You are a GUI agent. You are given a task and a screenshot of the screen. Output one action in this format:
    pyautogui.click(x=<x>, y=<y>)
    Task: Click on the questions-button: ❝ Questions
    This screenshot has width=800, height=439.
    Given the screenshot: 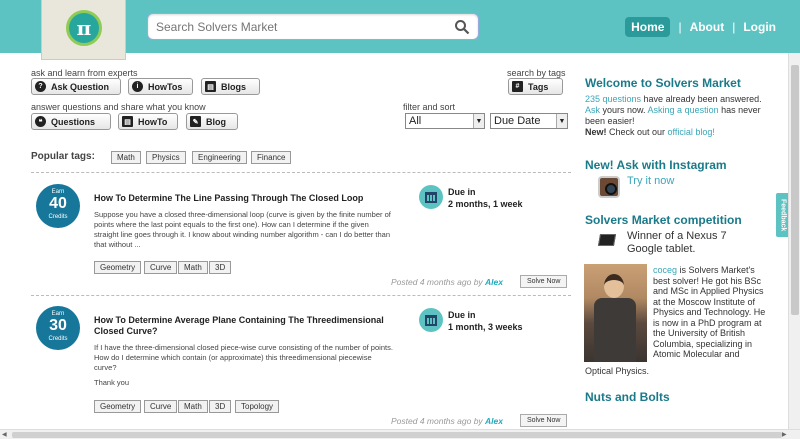 What is the action you would take?
    pyautogui.click(x=71, y=121)
    